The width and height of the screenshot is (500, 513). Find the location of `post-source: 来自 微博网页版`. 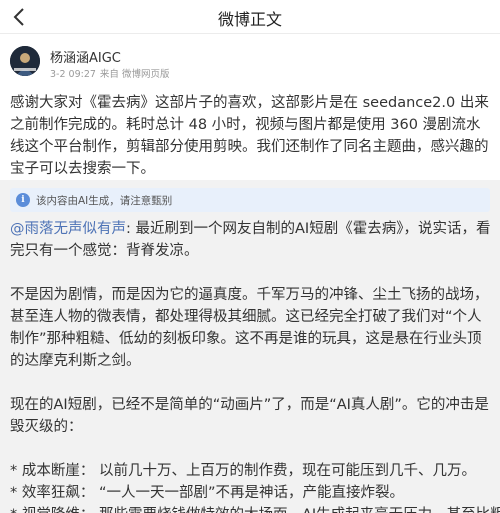

post-source: 来自 微博网页版 is located at coordinates (134, 74).